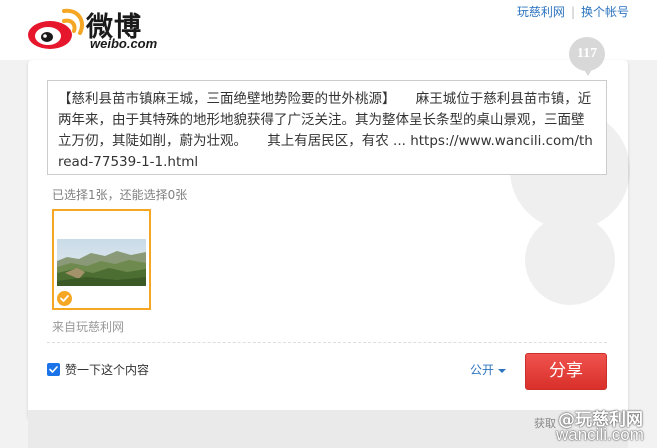 Image resolution: width=657 pixels, height=448 pixels. Describe the element at coordinates (124, 43) in the screenshot. I see `logo-text-en: weibo.com` at that location.